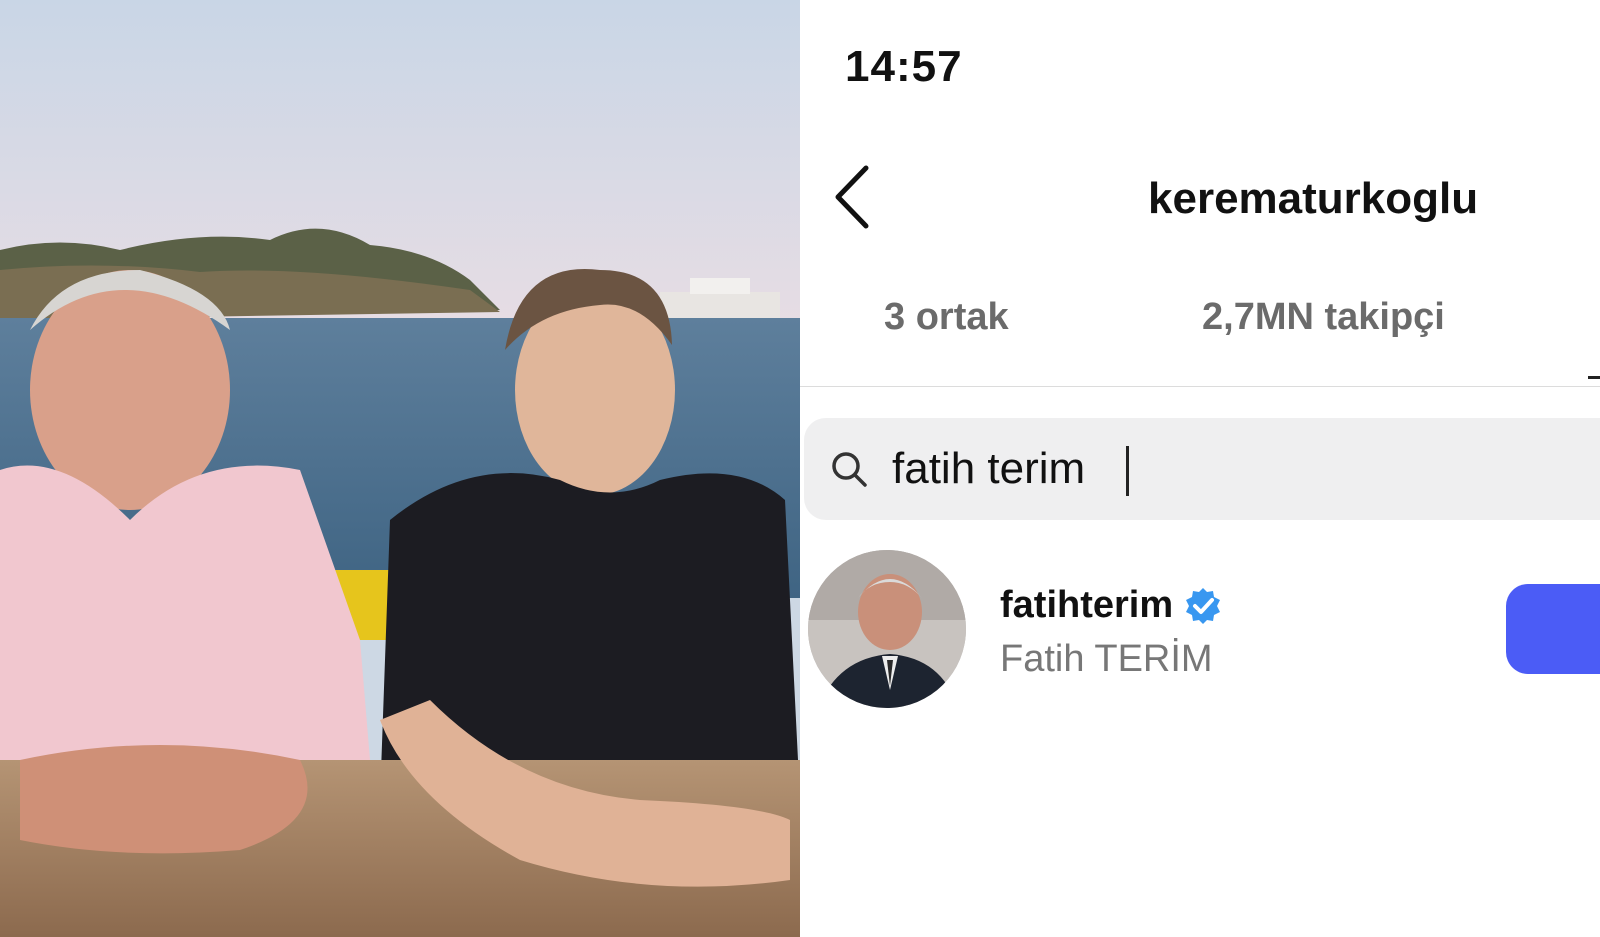 Image resolution: width=1600 pixels, height=937 pixels. What do you see at coordinates (1323, 317) in the screenshot?
I see `tab-followers: 2,7MN takipçi` at bounding box center [1323, 317].